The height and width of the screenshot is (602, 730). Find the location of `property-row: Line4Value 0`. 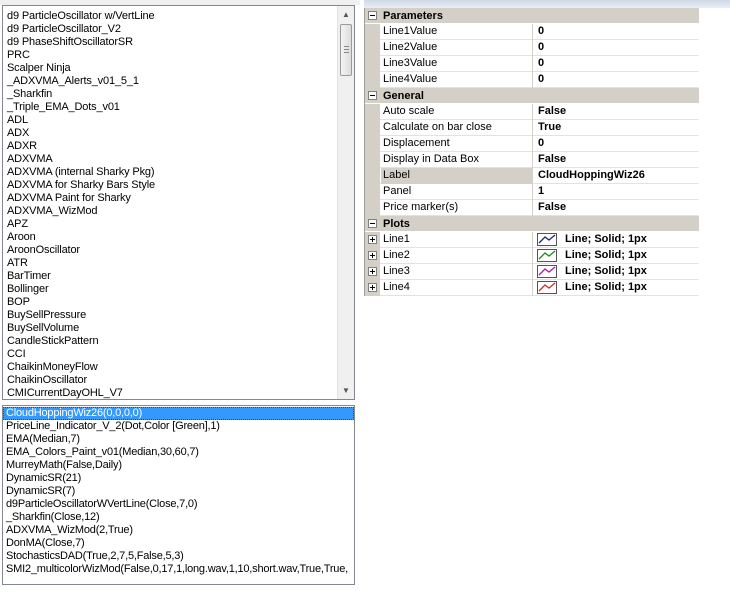

property-row: Line4Value 0 is located at coordinates (532, 80).